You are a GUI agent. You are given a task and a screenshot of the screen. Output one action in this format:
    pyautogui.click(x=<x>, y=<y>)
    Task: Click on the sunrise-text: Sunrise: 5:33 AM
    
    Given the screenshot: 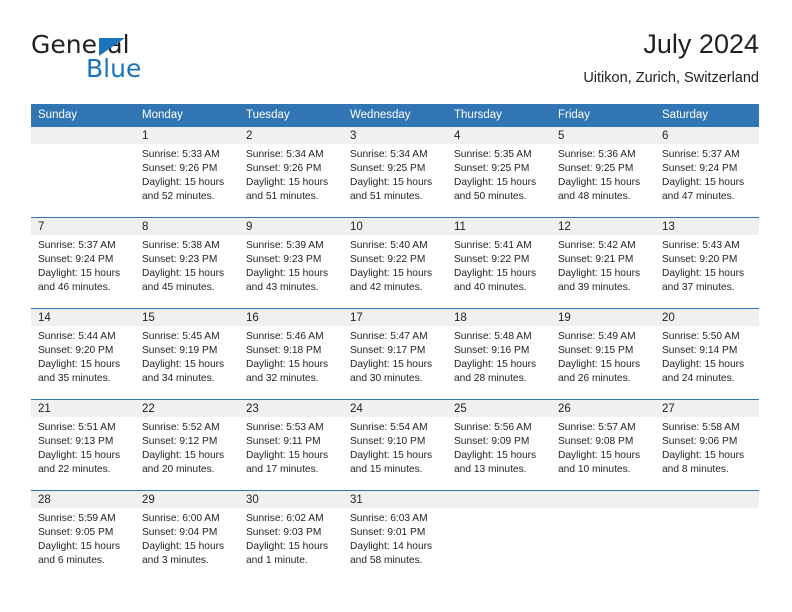 What is the action you would take?
    pyautogui.click(x=181, y=154)
    